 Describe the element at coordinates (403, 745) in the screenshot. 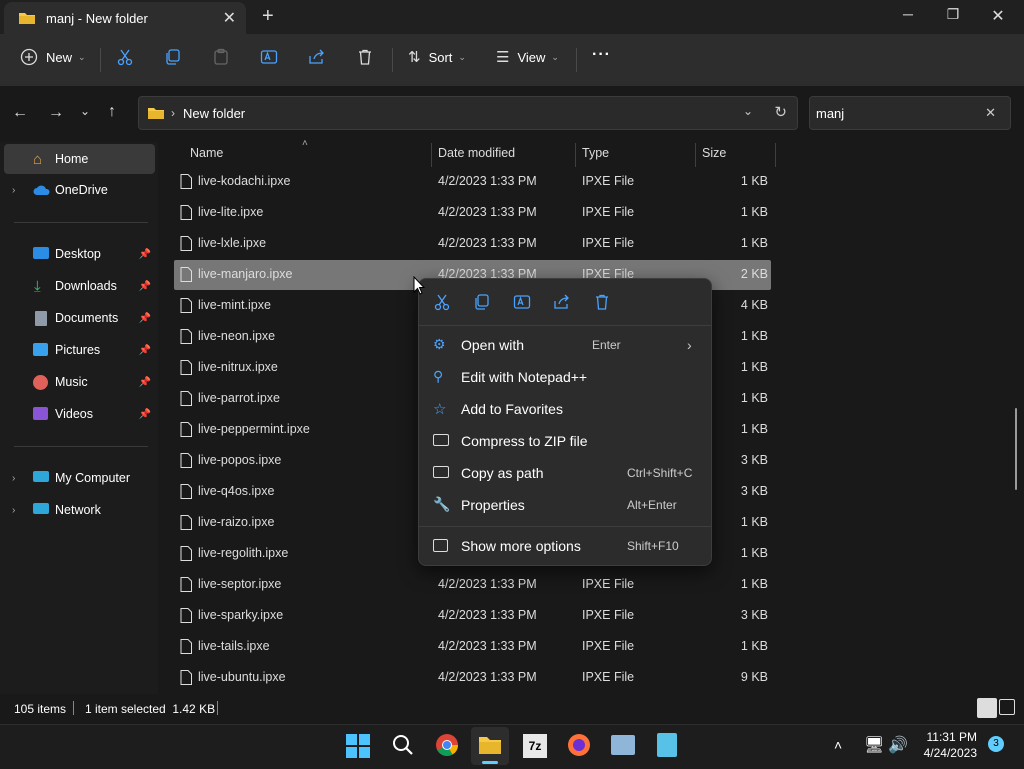

I see `search-icon` at that location.